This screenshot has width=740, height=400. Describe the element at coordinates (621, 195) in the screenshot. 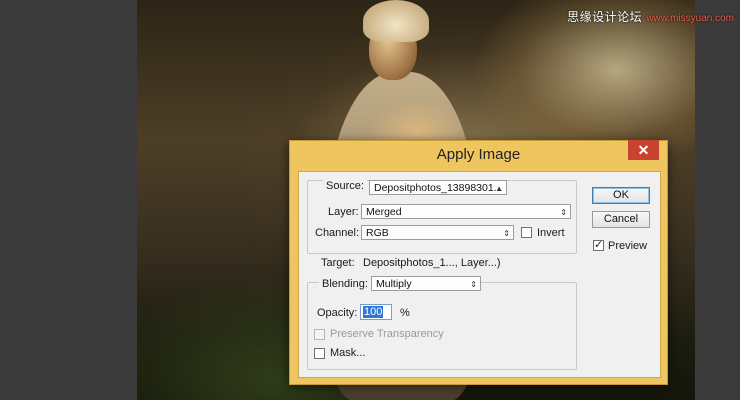

I see `ok-button: OK` at that location.